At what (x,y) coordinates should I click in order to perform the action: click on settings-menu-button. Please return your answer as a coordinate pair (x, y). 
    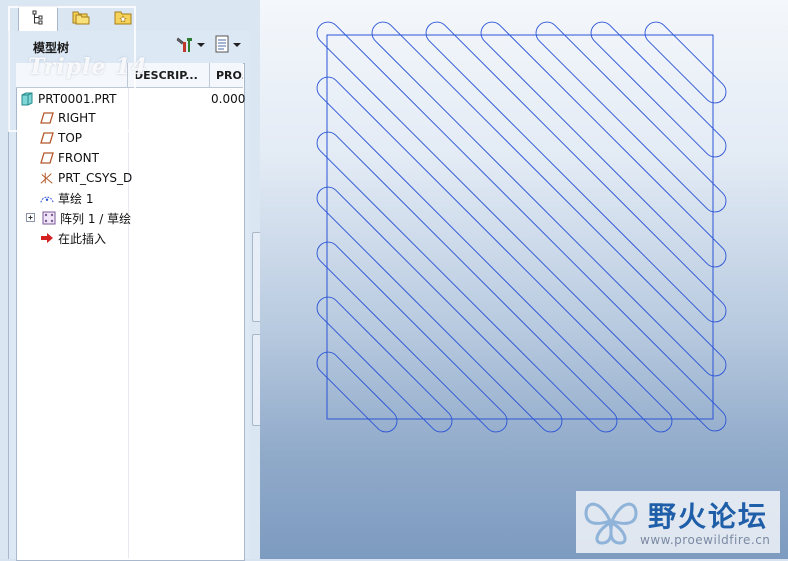
    Looking at the image, I should click on (227, 45).